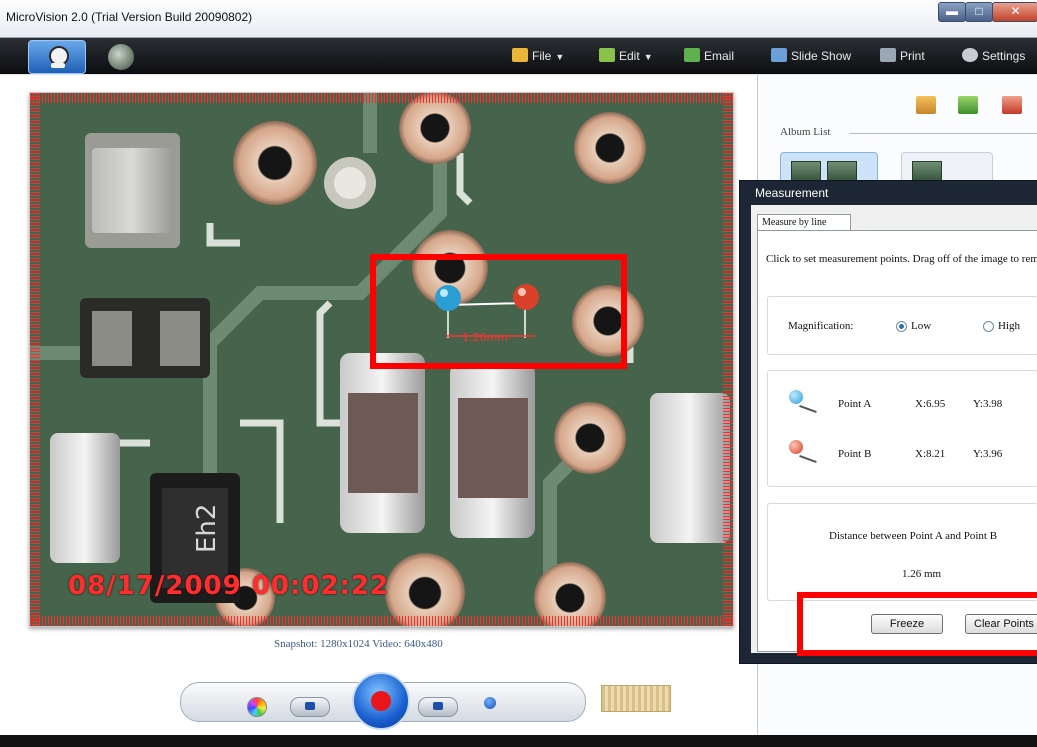 This screenshot has height=747, width=1037. What do you see at coordinates (902, 428) in the screenshot?
I see `points-group` at bounding box center [902, 428].